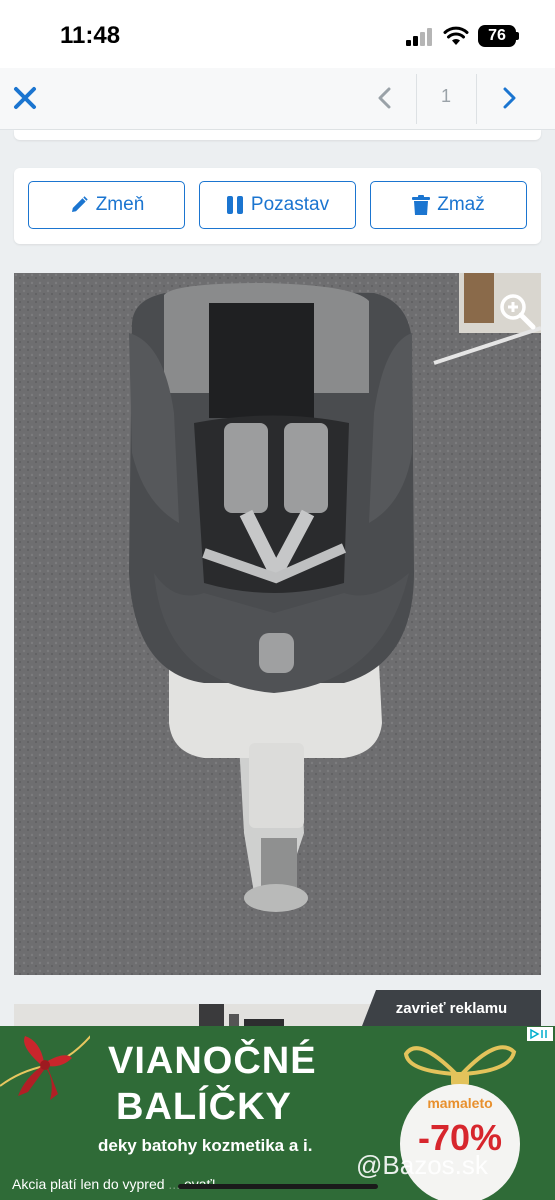 This screenshot has width=555, height=1200. What do you see at coordinates (420, 37) in the screenshot?
I see `cellular-signal-icon` at bounding box center [420, 37].